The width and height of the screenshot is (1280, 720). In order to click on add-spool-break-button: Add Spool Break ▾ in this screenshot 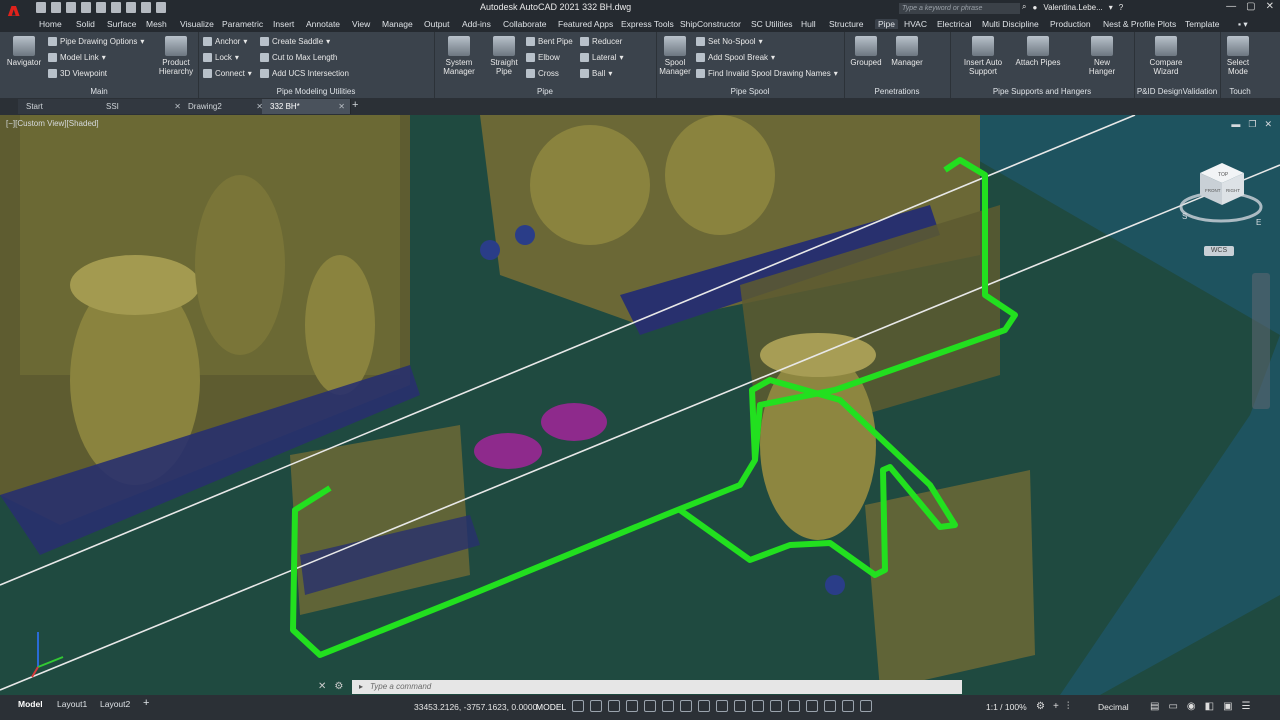, I will do `click(735, 57)`.